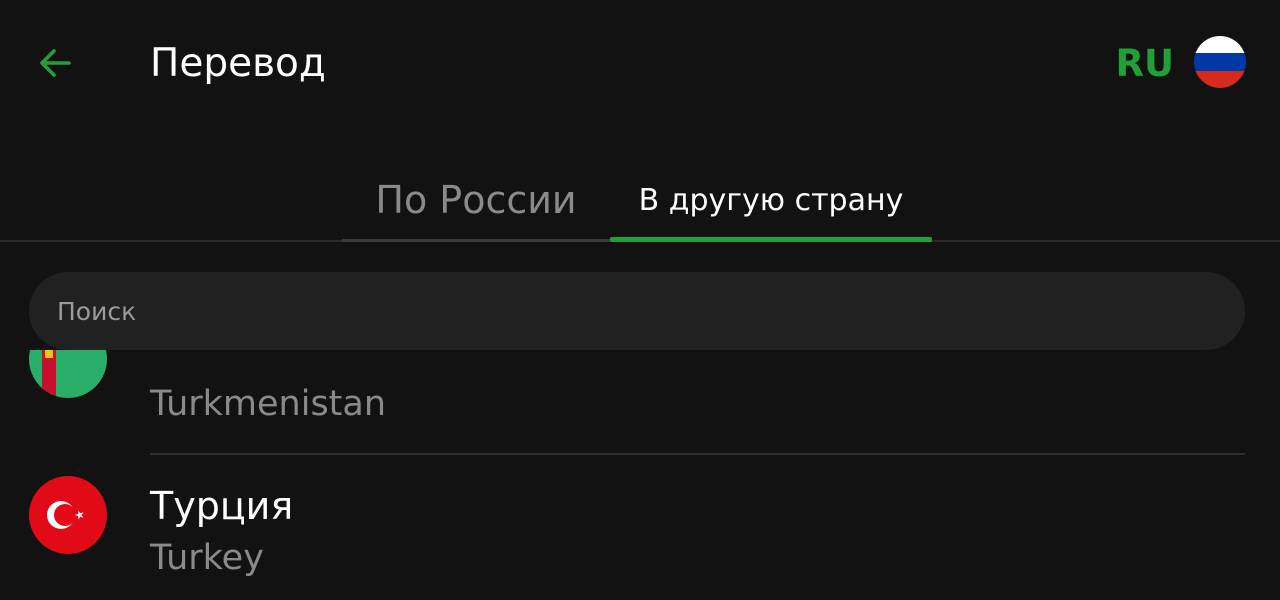 This screenshot has width=1280, height=600. What do you see at coordinates (771, 200) in the screenshot?
I see `tab-abroad: В другую страну` at bounding box center [771, 200].